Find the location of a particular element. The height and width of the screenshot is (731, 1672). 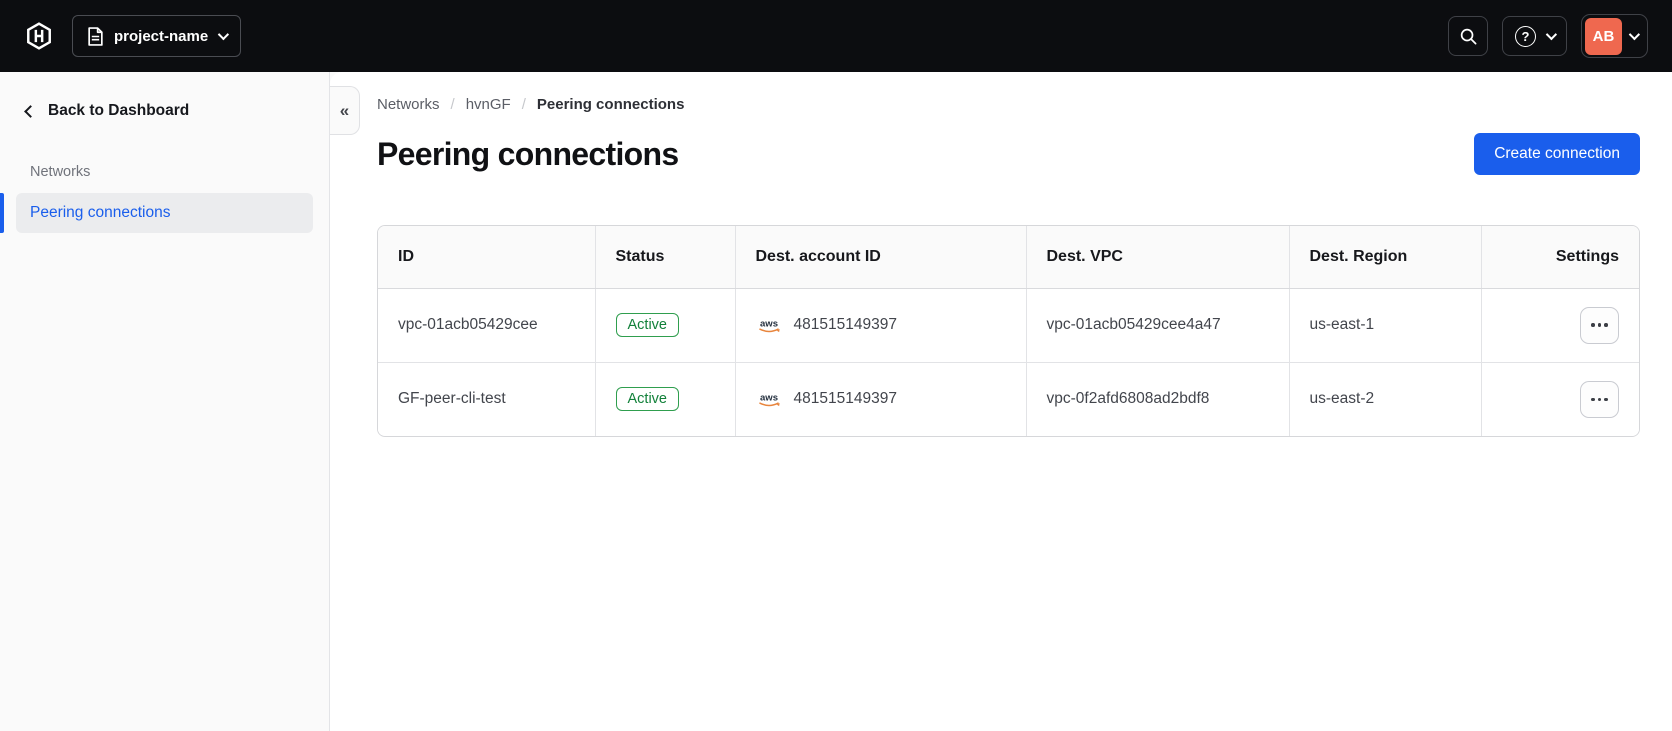

sidebar-item-peering-connections: Peering connections is located at coordinates (156, 213).